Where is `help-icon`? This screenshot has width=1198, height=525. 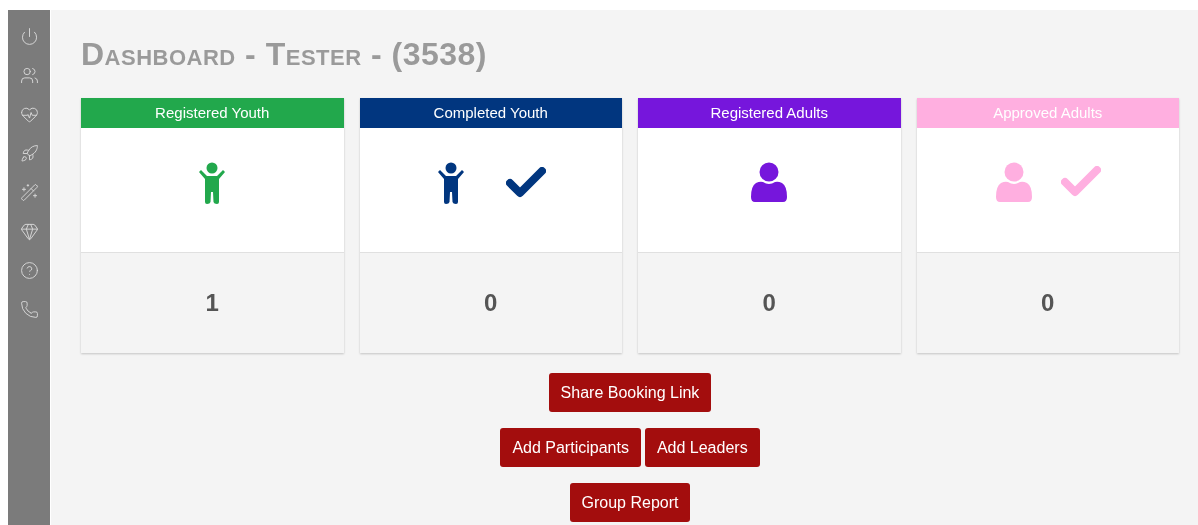 help-icon is located at coordinates (29, 270).